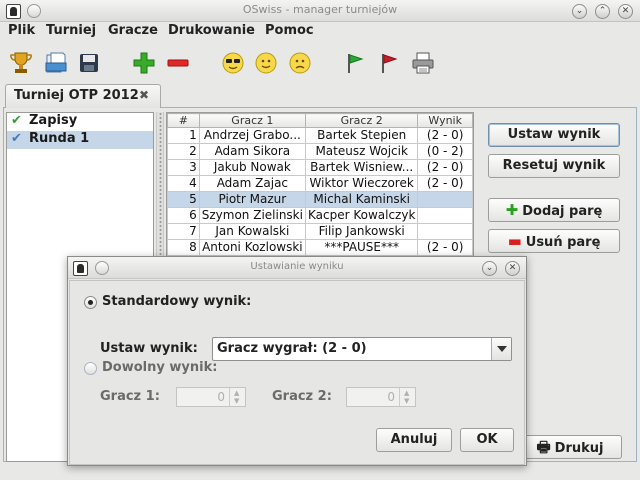 This screenshot has width=640, height=480. What do you see at coordinates (53, 120) in the screenshot?
I see `list-item-label: Zapisy` at bounding box center [53, 120].